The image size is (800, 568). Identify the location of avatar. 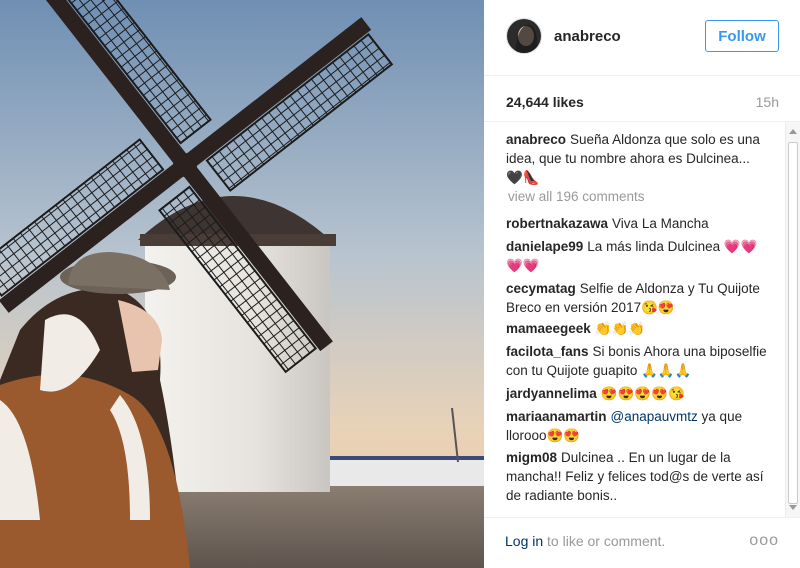
(524, 36).